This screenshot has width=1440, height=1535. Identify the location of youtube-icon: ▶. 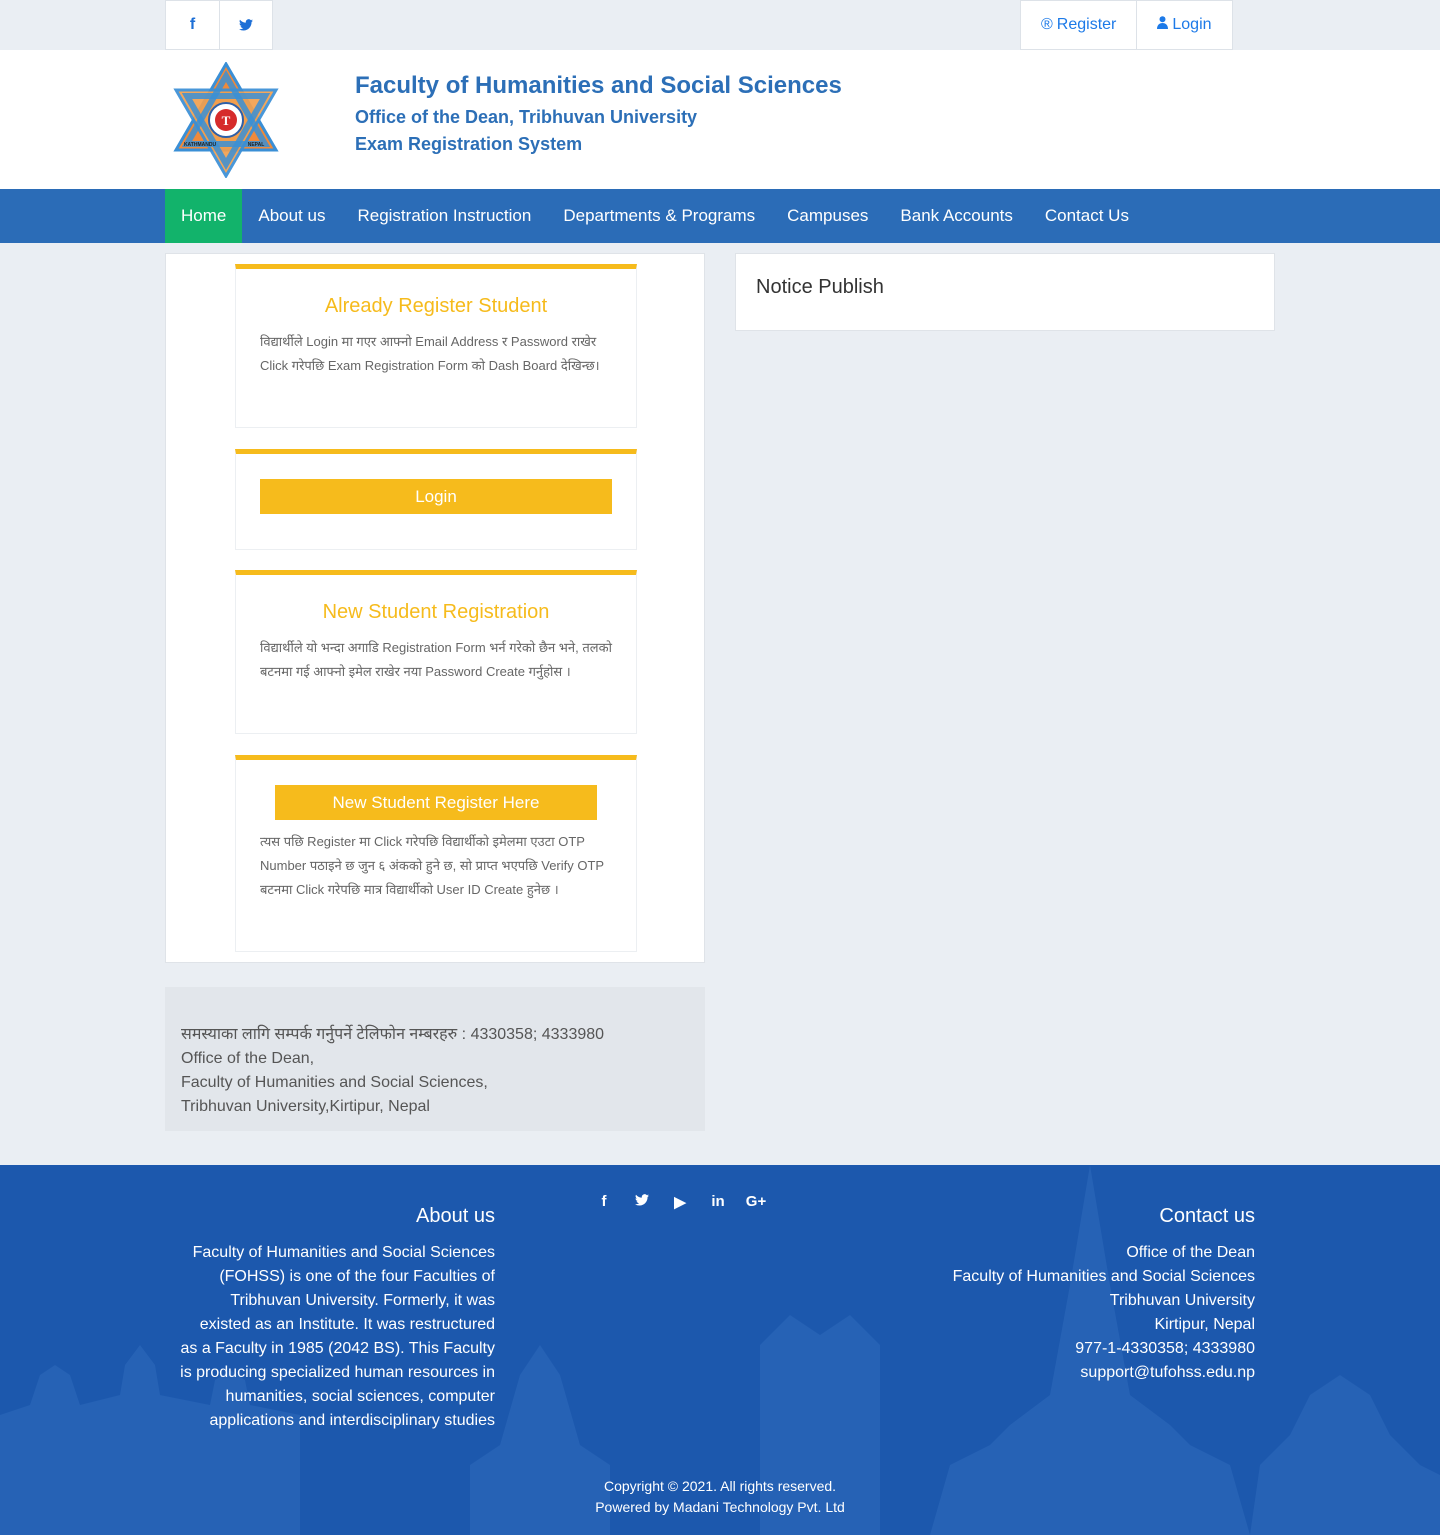
(680, 1202).